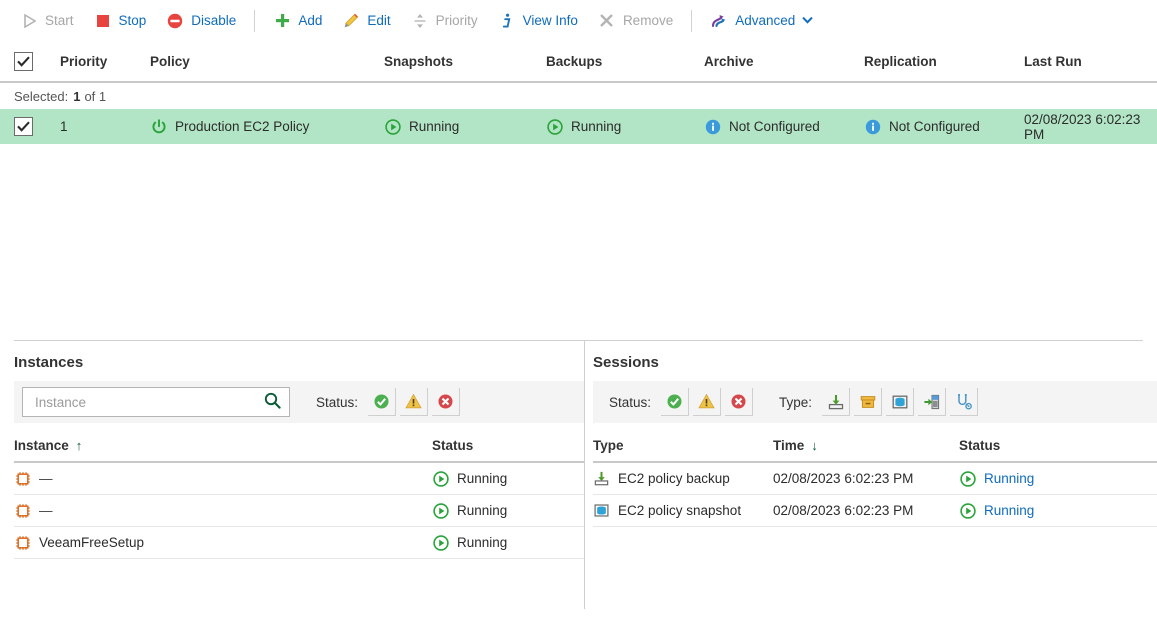  Describe the element at coordinates (444, 21) in the screenshot. I see `priority-button: Priority` at that location.